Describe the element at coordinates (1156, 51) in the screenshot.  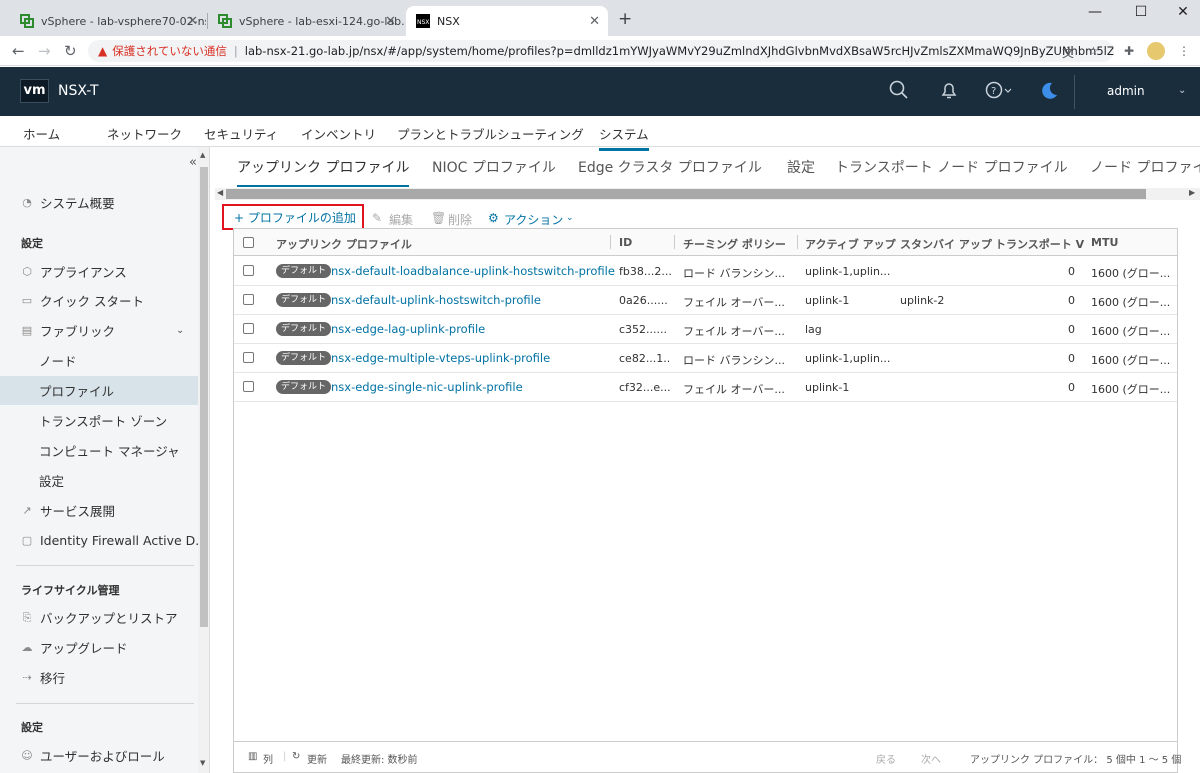
I see `profile-avatar` at that location.